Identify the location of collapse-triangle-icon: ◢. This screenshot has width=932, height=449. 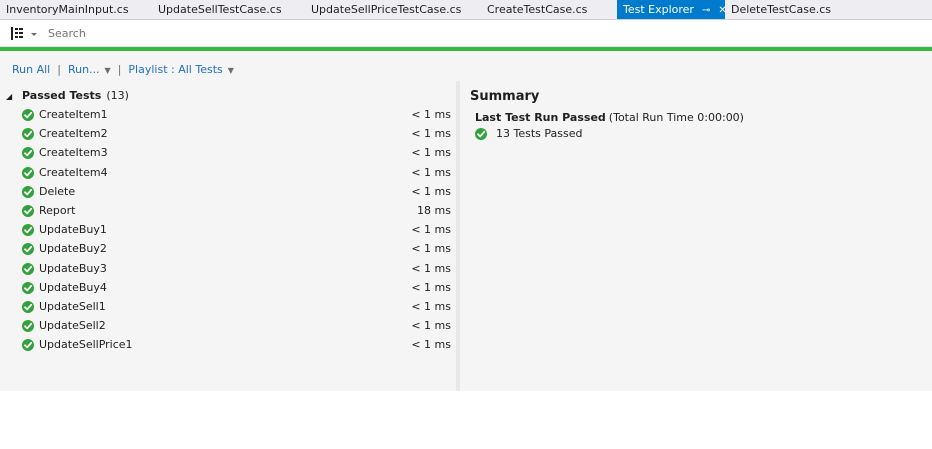
(14, 97).